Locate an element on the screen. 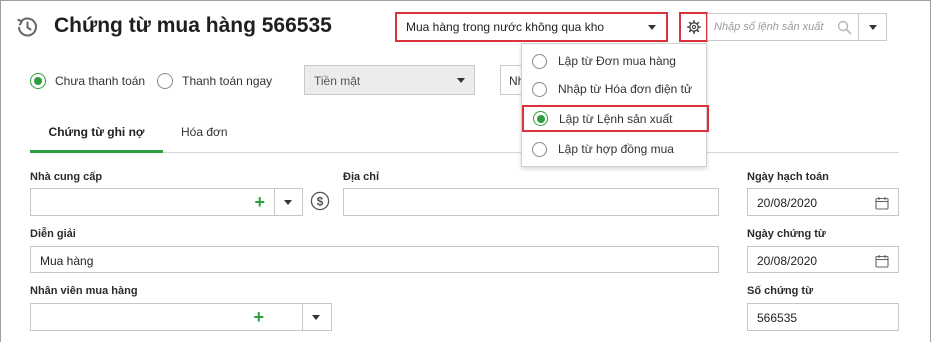 The height and width of the screenshot is (342, 931). menu-item-label: Lập từ hợp đồng mua is located at coordinates (616, 149).